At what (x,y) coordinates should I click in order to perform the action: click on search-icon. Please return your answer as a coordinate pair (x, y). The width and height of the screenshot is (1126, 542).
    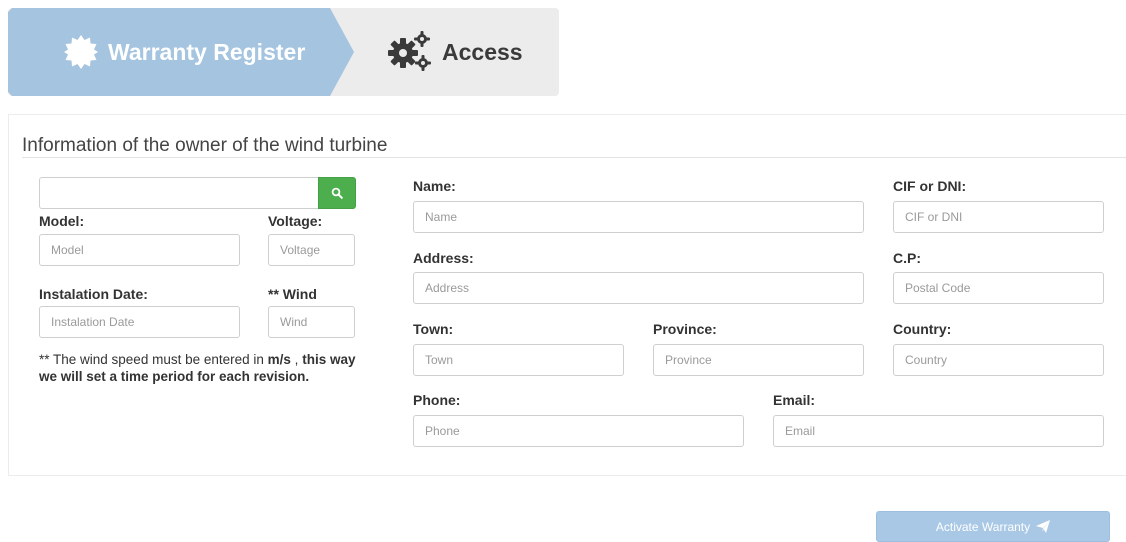
    Looking at the image, I should click on (337, 193).